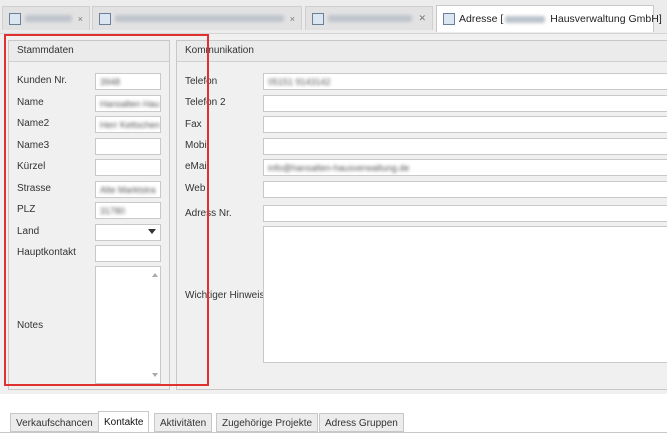  Describe the element at coordinates (128, 210) in the screenshot. I see `plz-input: 31780` at that location.